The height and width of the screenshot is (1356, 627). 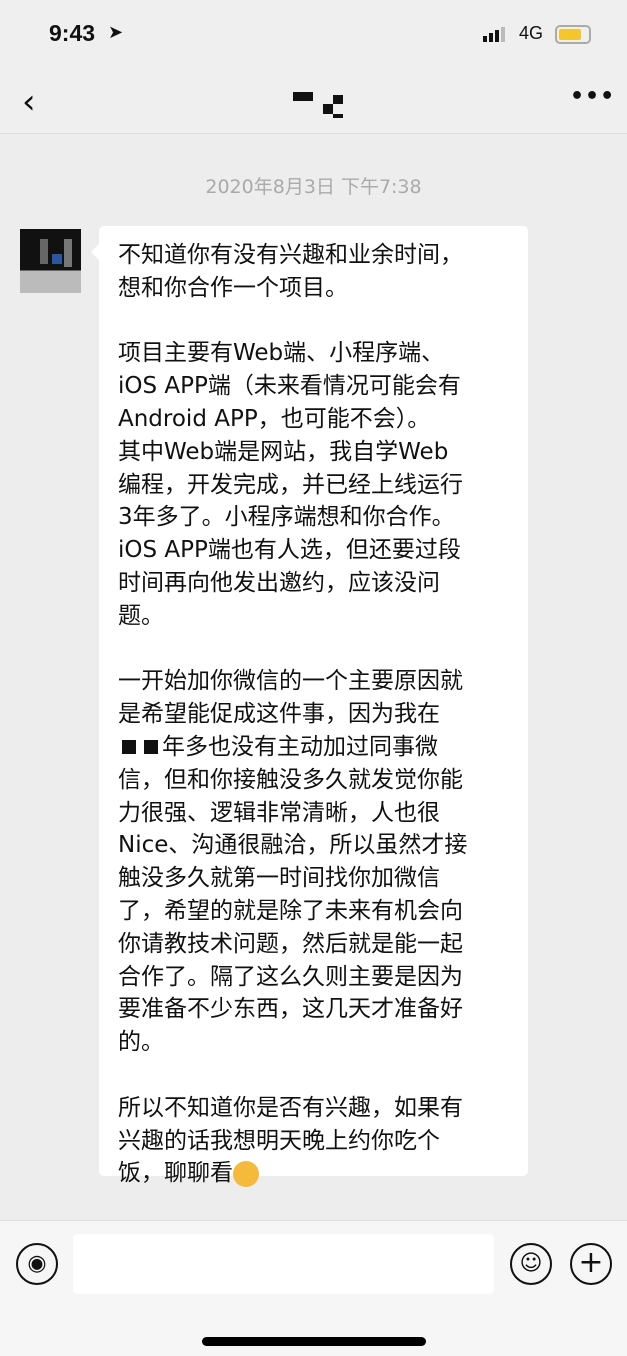 I want to click on status-bar: 9:43 ➤ 4G, so click(x=313, y=35).